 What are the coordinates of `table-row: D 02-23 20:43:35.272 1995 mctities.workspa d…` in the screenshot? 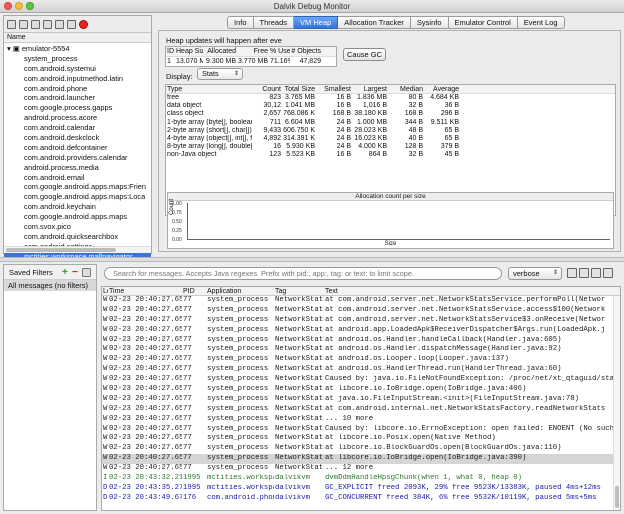 It's located at (361, 489).